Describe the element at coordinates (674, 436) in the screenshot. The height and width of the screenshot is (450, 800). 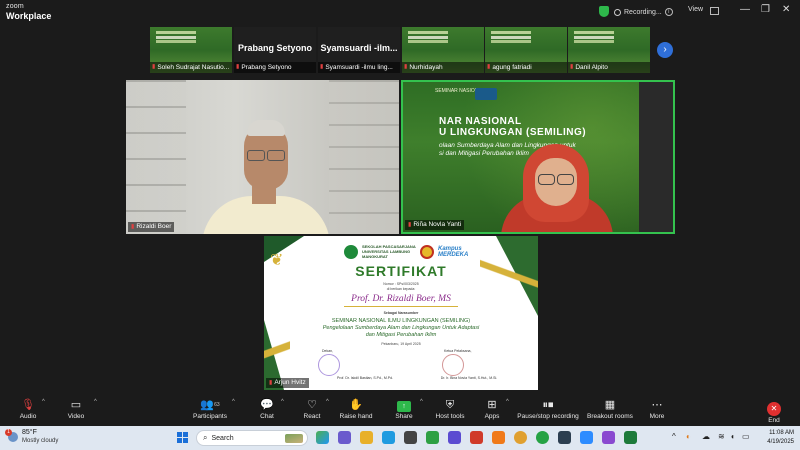
I see `tray-overflow-icon: ^` at that location.